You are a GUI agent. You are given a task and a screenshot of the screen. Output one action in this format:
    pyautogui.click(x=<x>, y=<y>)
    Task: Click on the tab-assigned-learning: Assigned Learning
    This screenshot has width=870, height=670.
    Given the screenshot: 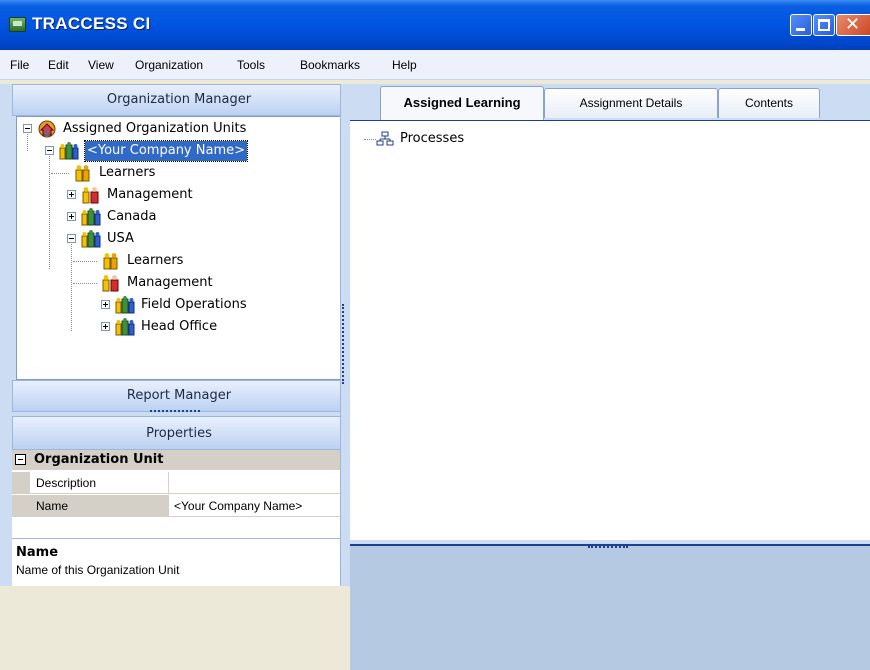 What is the action you would take?
    pyautogui.click(x=462, y=103)
    